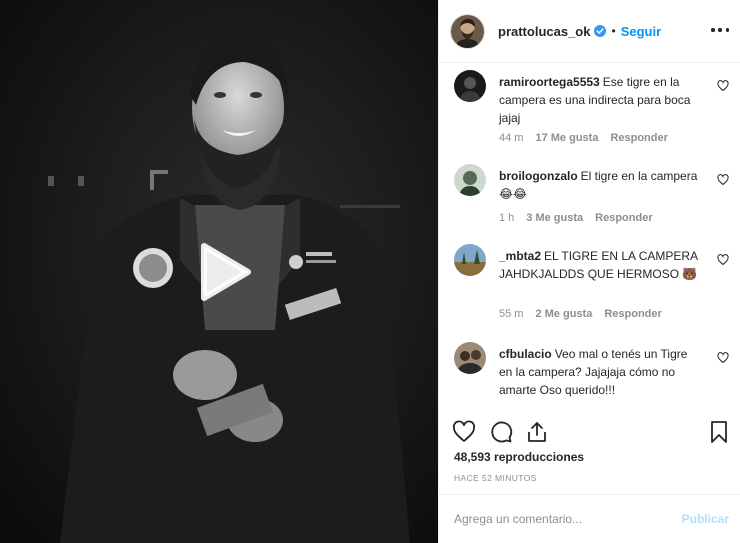 This screenshot has width=740, height=543. I want to click on comment-meta: 44 m 17 Me gusta Responder, so click(589, 138).